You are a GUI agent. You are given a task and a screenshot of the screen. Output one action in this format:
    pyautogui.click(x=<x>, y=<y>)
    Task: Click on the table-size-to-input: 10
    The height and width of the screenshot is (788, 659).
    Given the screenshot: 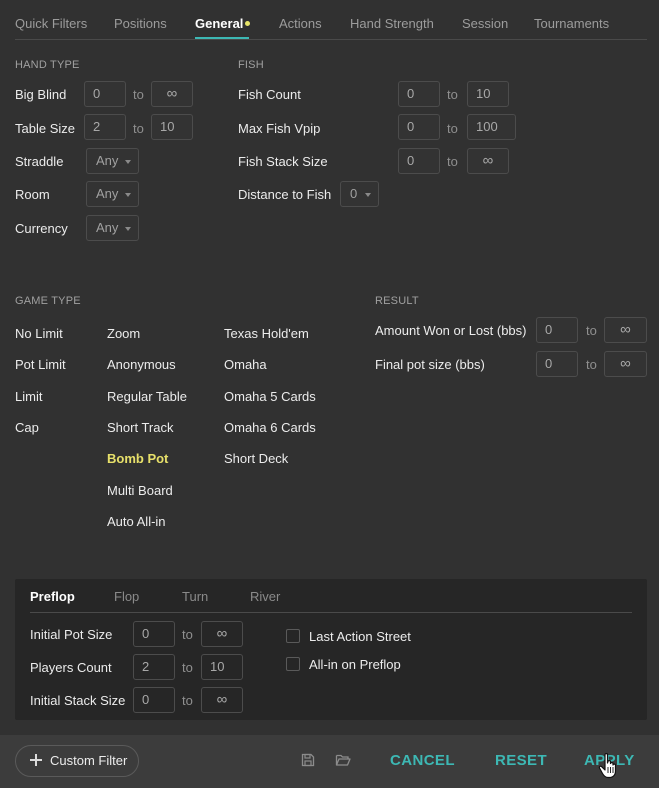 What is the action you would take?
    pyautogui.click(x=172, y=127)
    